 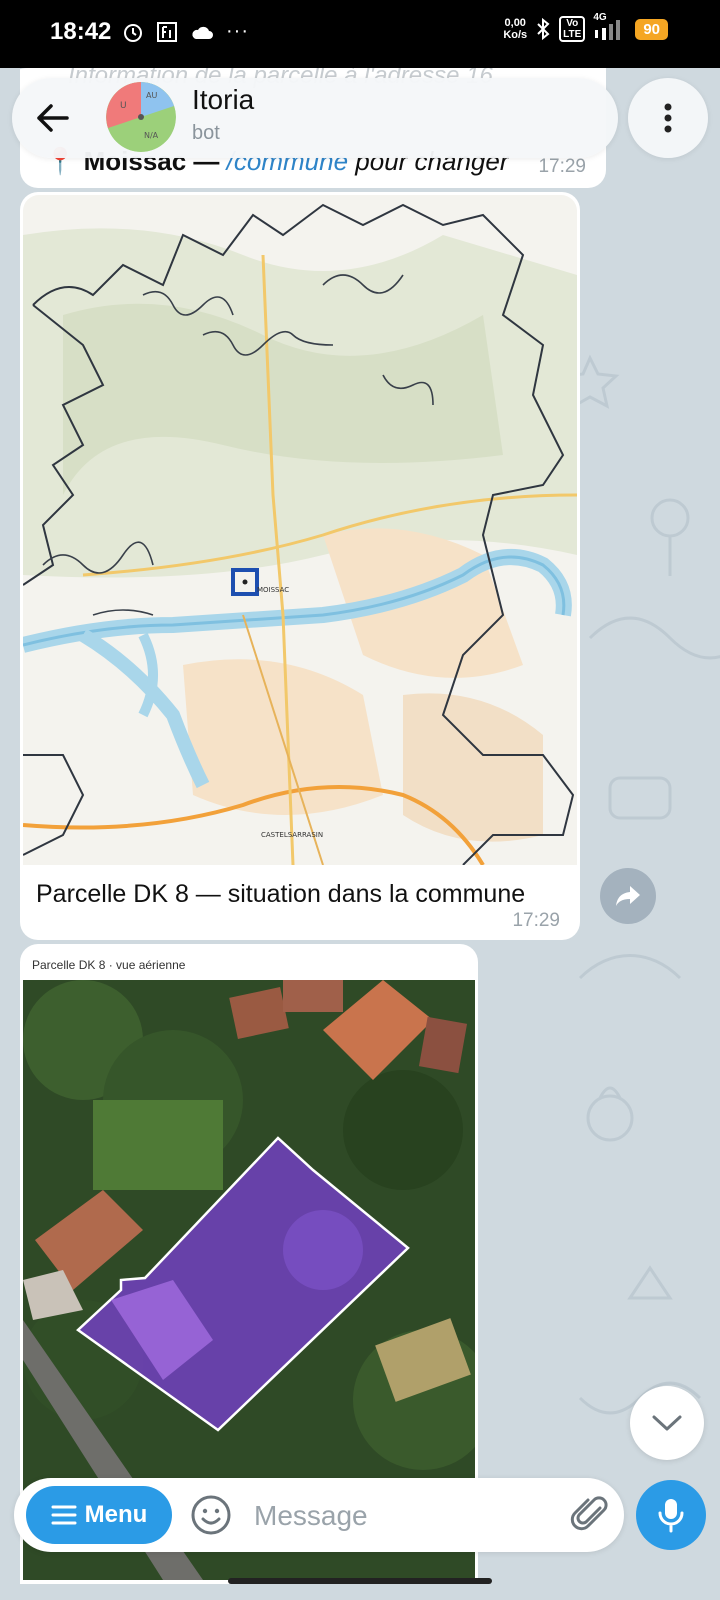 I want to click on forward-button, so click(x=628, y=896).